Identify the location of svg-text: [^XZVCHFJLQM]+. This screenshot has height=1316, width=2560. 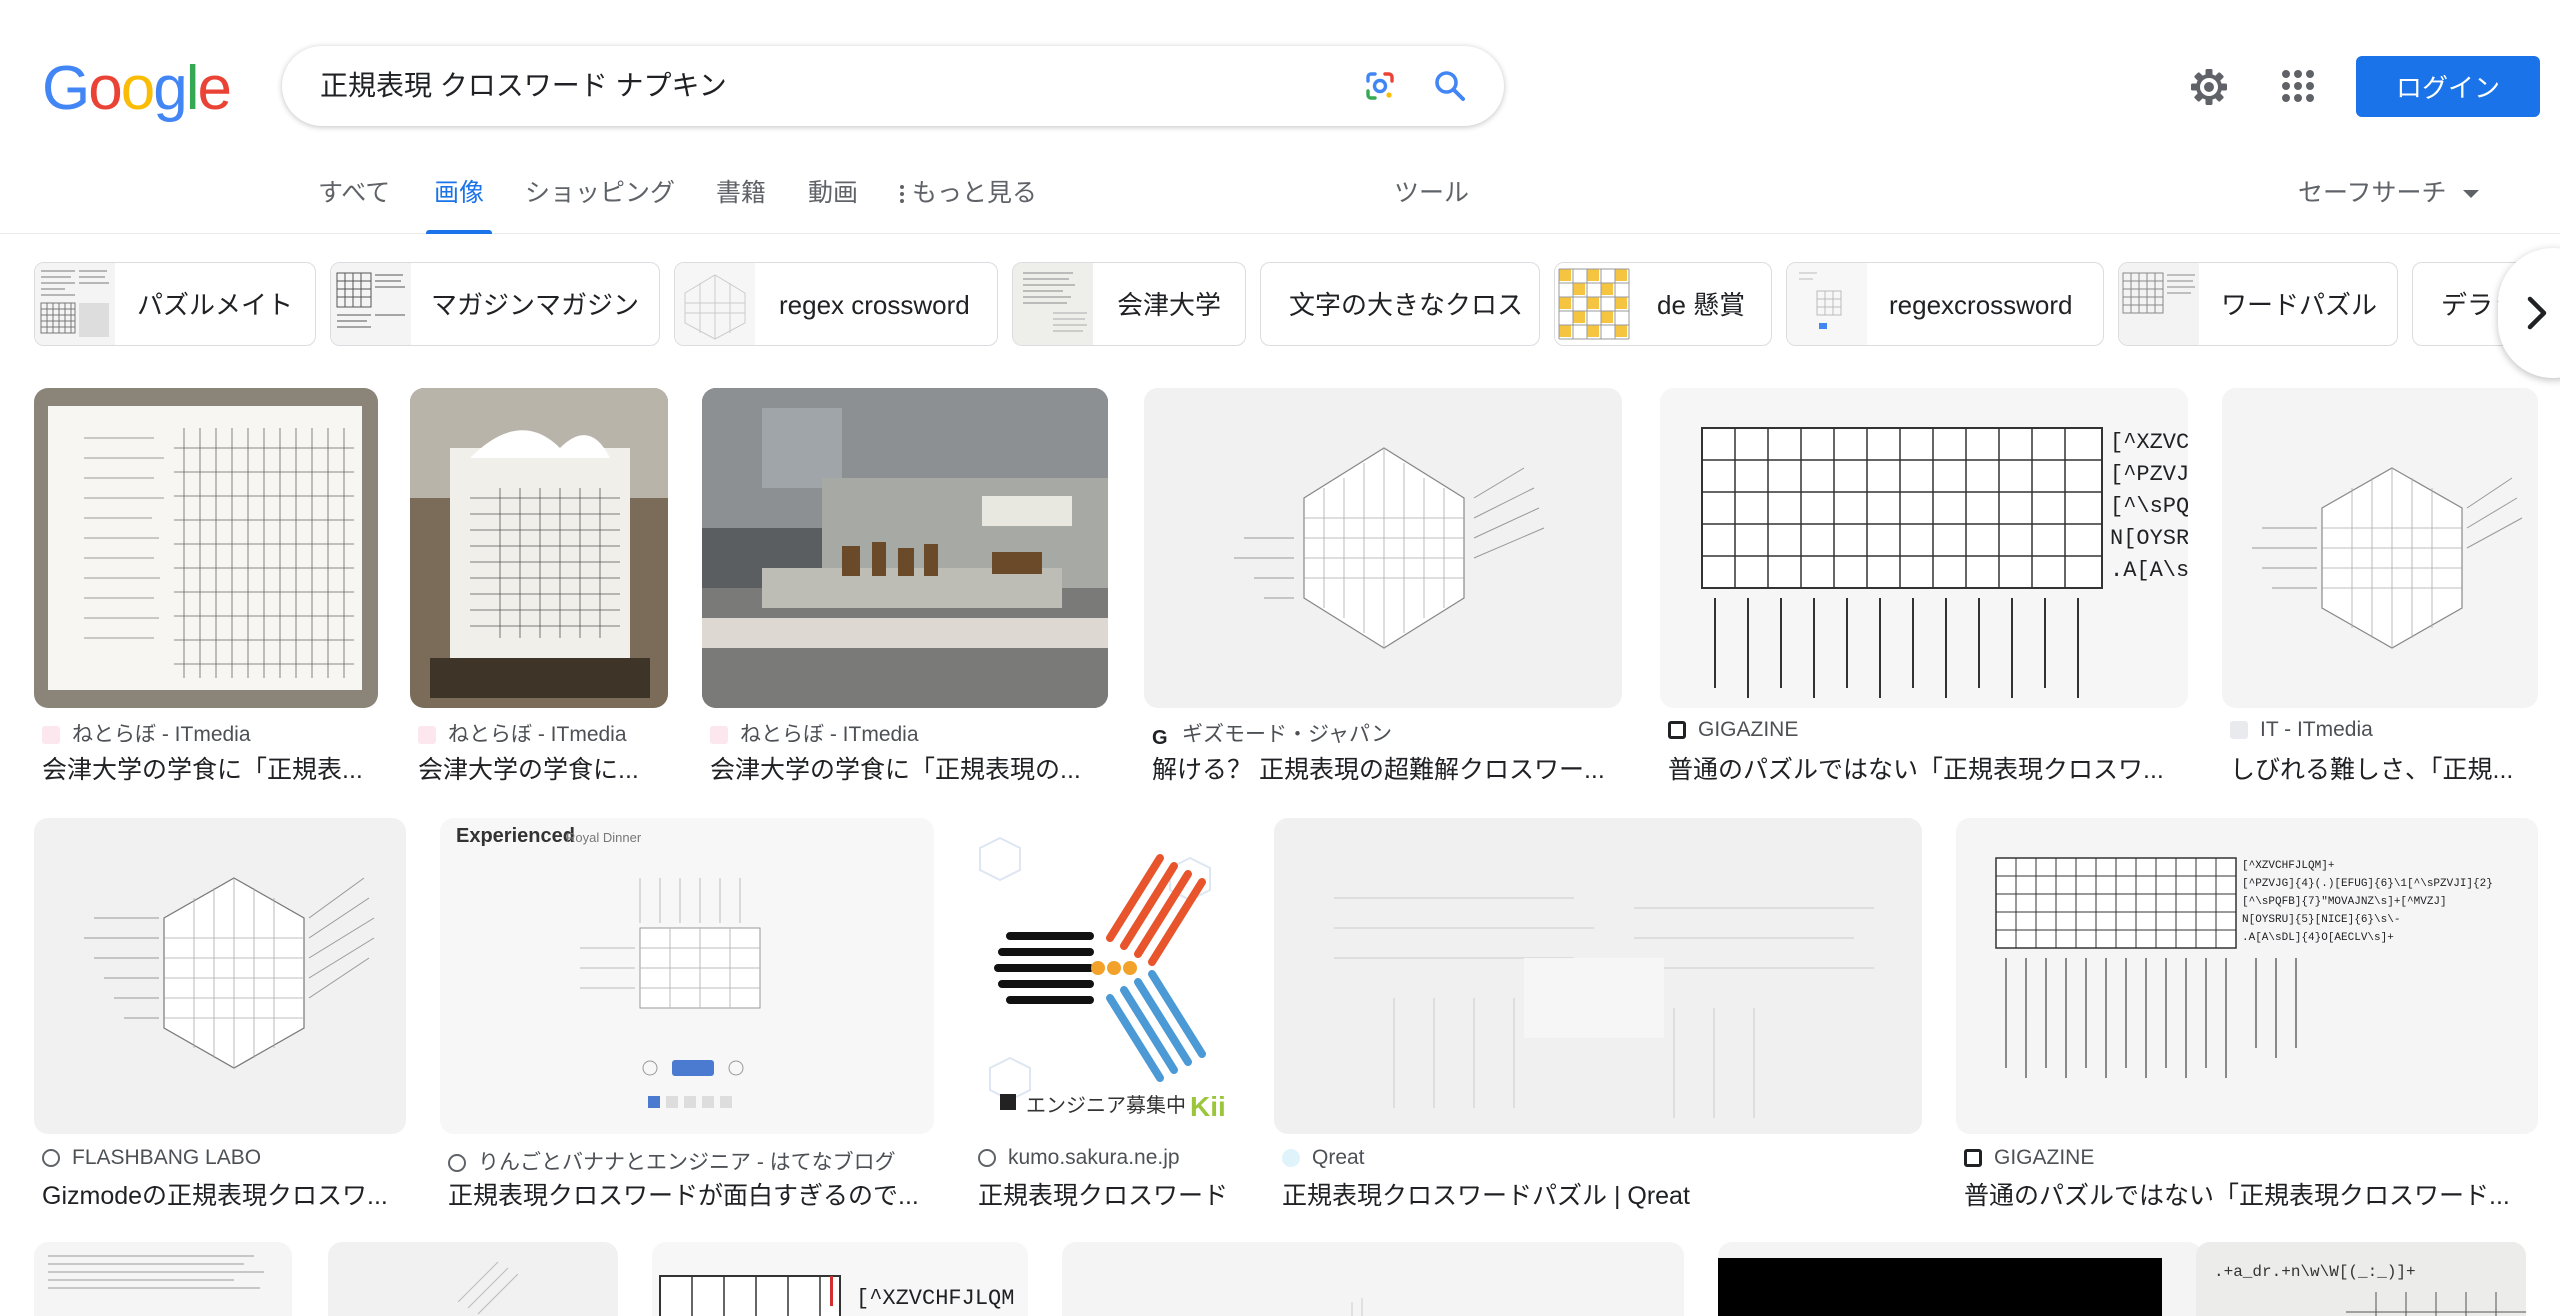
(2288, 866).